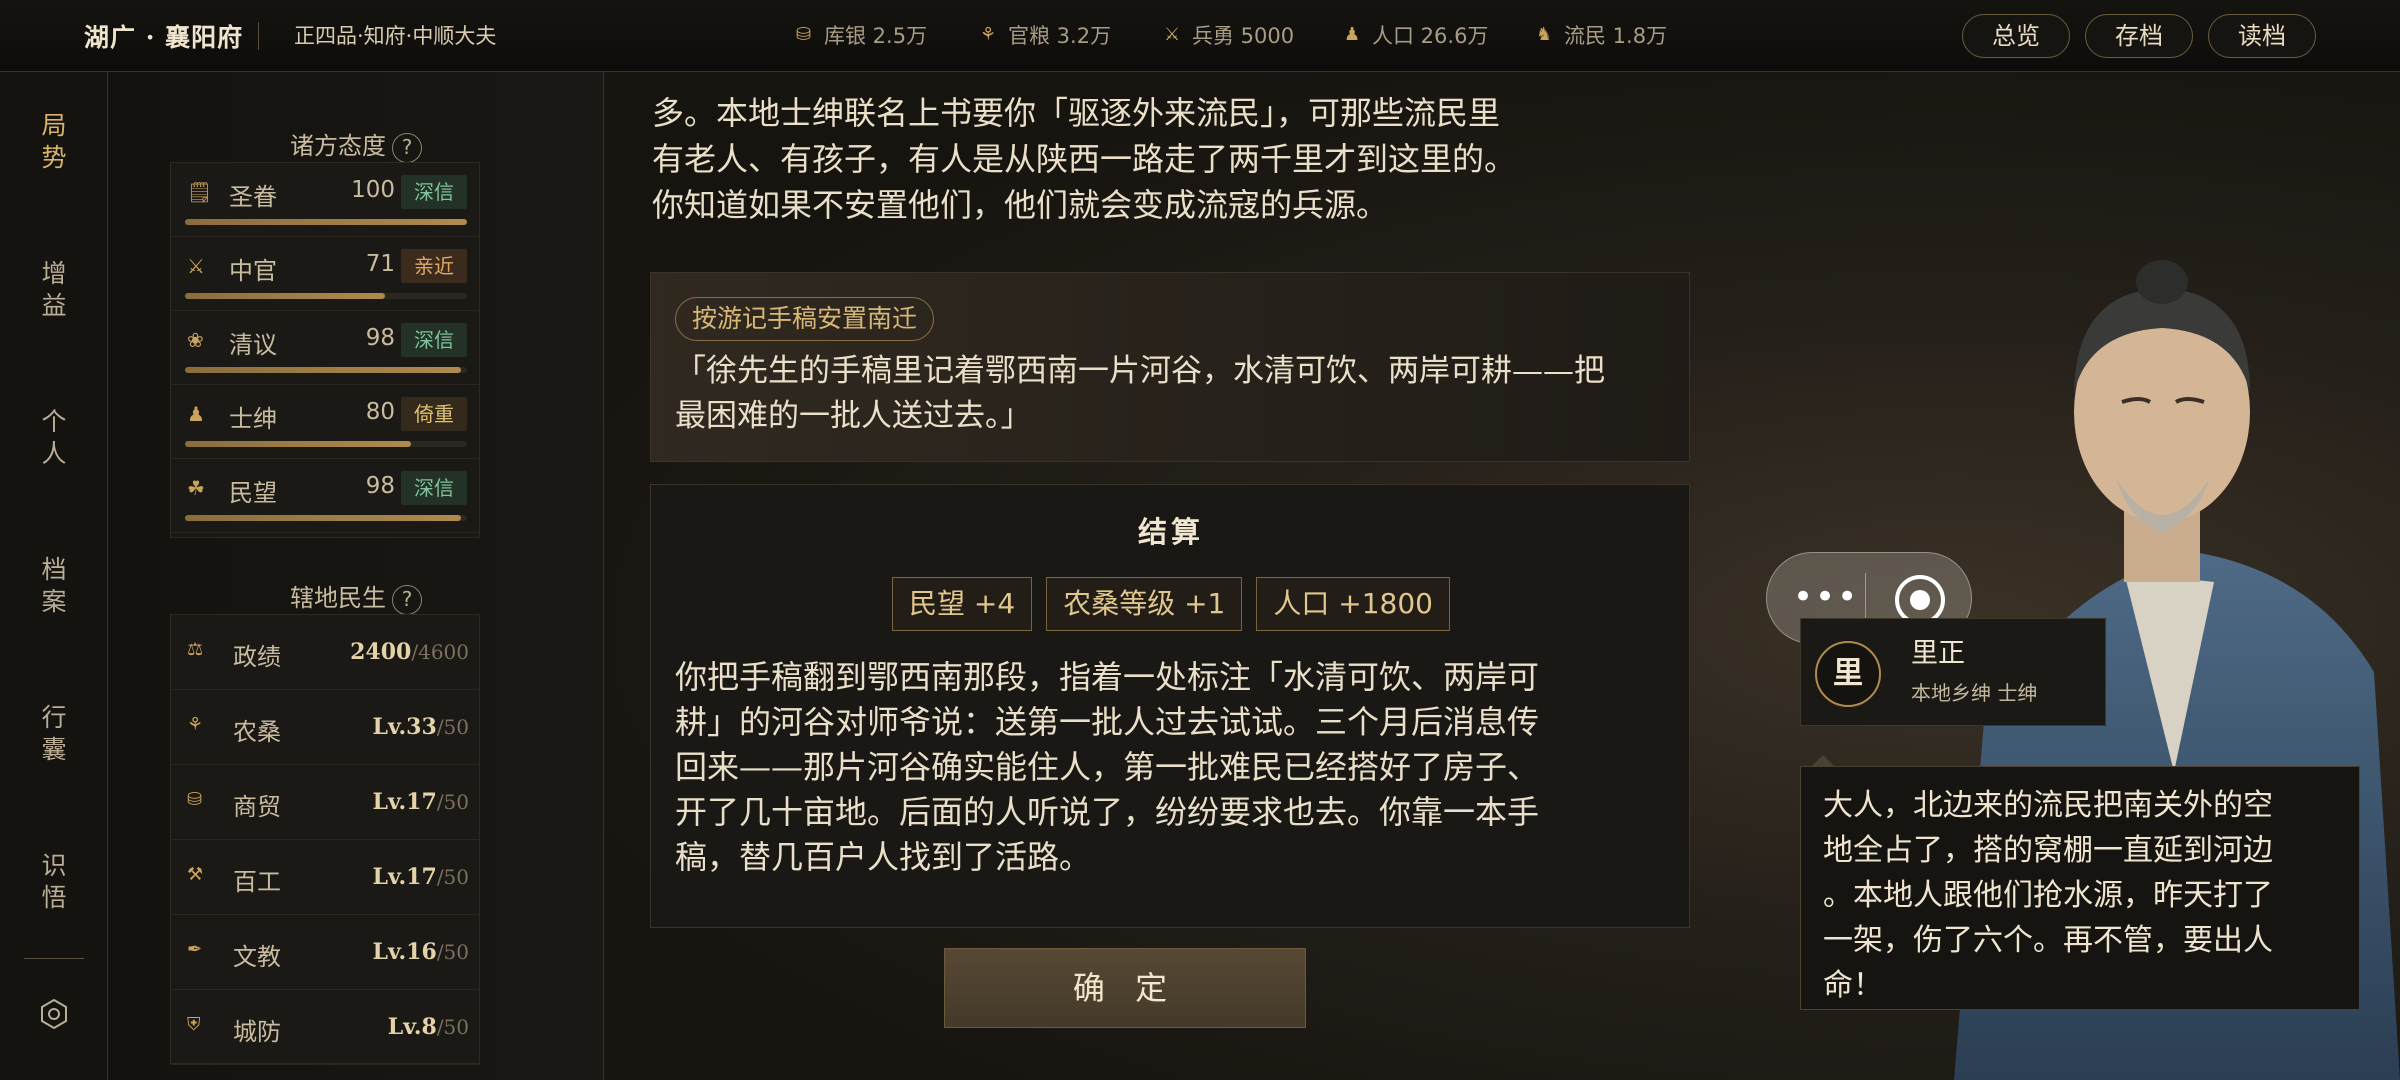 The height and width of the screenshot is (1080, 2400). What do you see at coordinates (257, 807) in the screenshot?
I see `livelihood-name: 商贸` at bounding box center [257, 807].